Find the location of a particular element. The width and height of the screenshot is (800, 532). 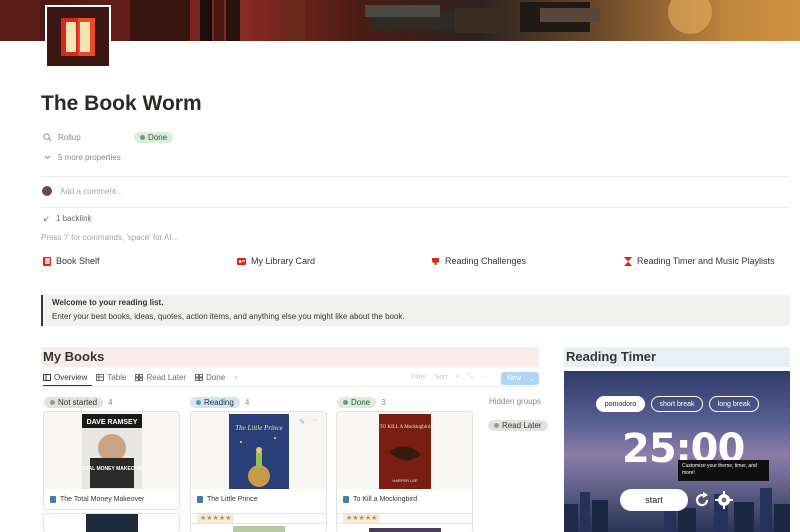

gear-icon is located at coordinates (724, 500).